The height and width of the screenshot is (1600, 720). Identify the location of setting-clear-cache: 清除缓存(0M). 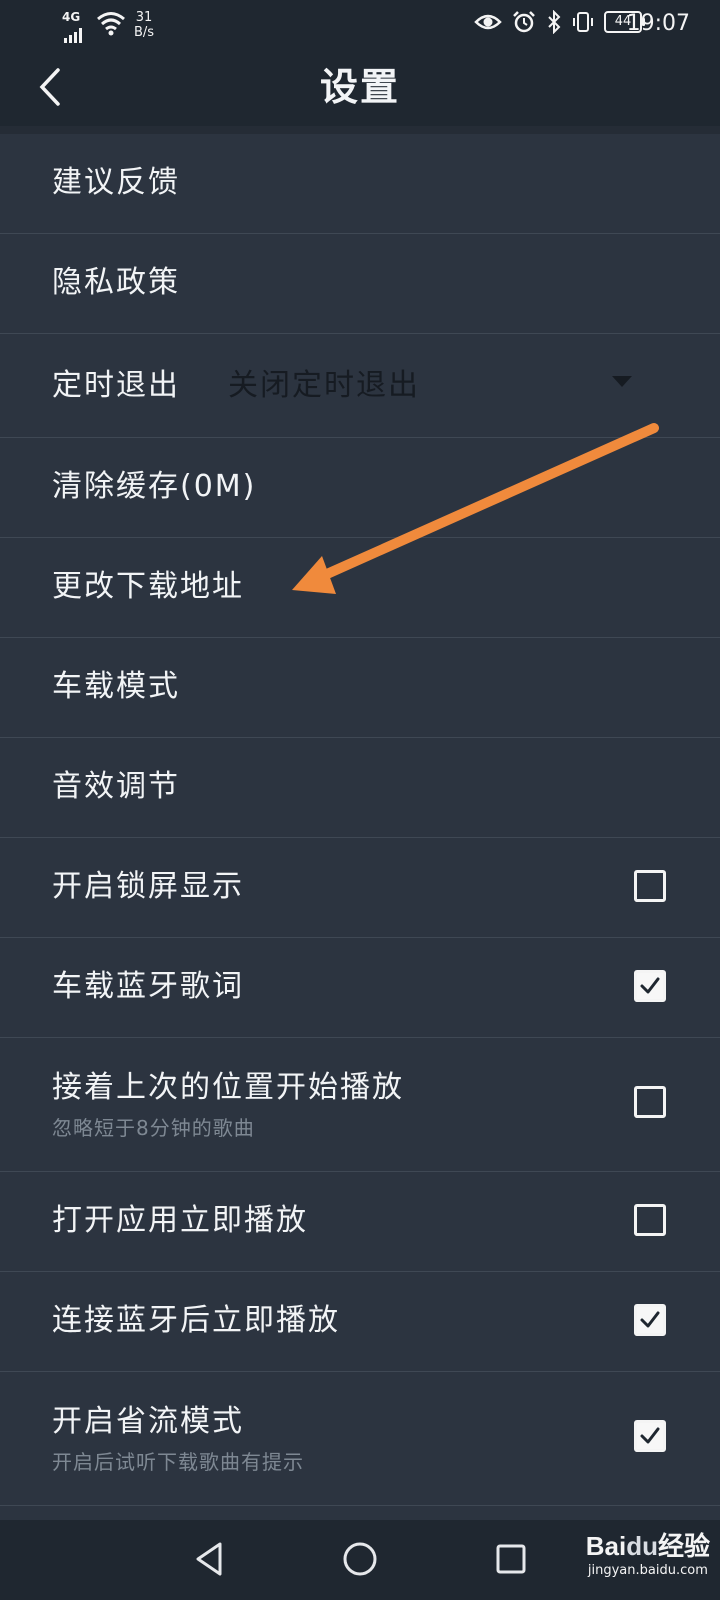
(360, 488).